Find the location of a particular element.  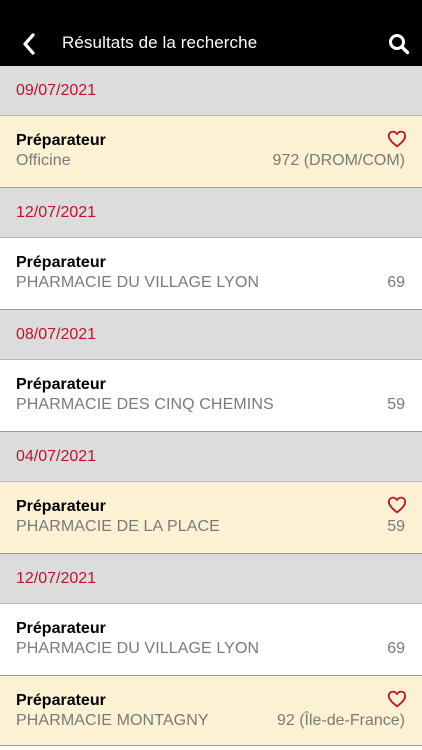

date-header: 09/07/2021 is located at coordinates (211, 91).